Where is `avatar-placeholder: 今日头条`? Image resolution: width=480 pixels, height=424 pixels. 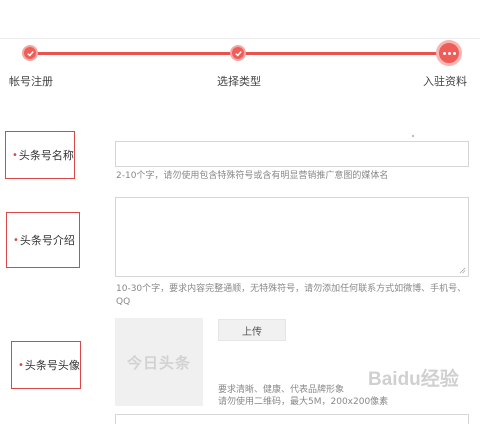 avatar-placeholder: 今日头条 is located at coordinates (159, 362).